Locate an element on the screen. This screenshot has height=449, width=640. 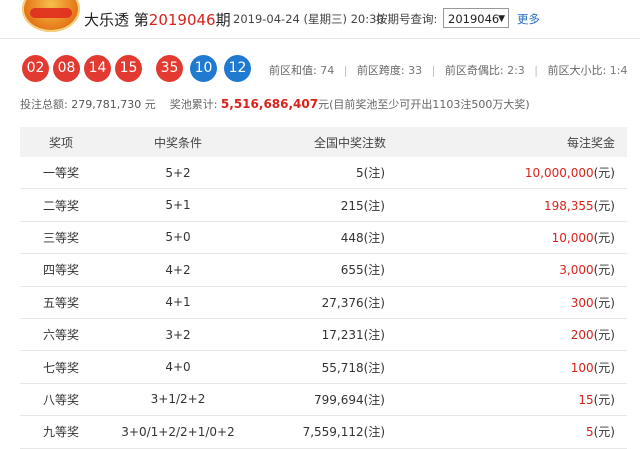
total-label: 投注总额: is located at coordinates (44, 104).